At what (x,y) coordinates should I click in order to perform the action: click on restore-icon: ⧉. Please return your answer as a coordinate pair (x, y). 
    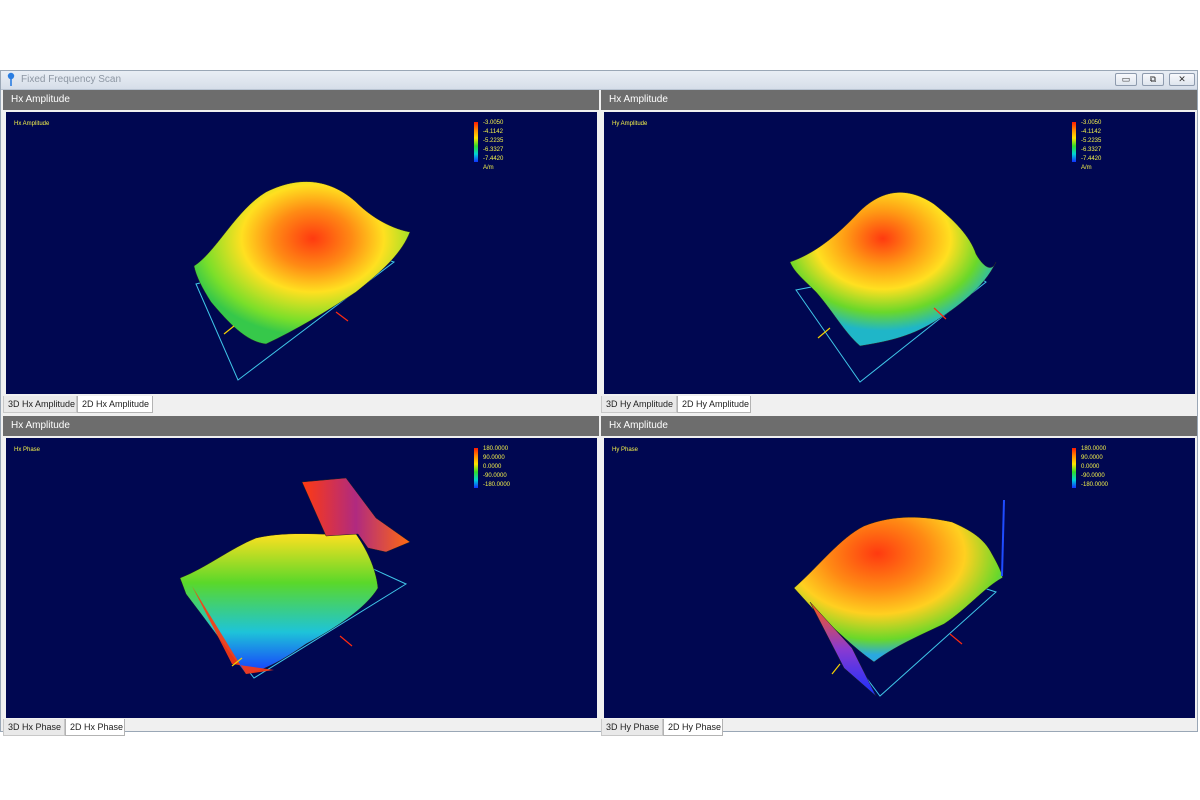
    Looking at the image, I should click on (1153, 79).